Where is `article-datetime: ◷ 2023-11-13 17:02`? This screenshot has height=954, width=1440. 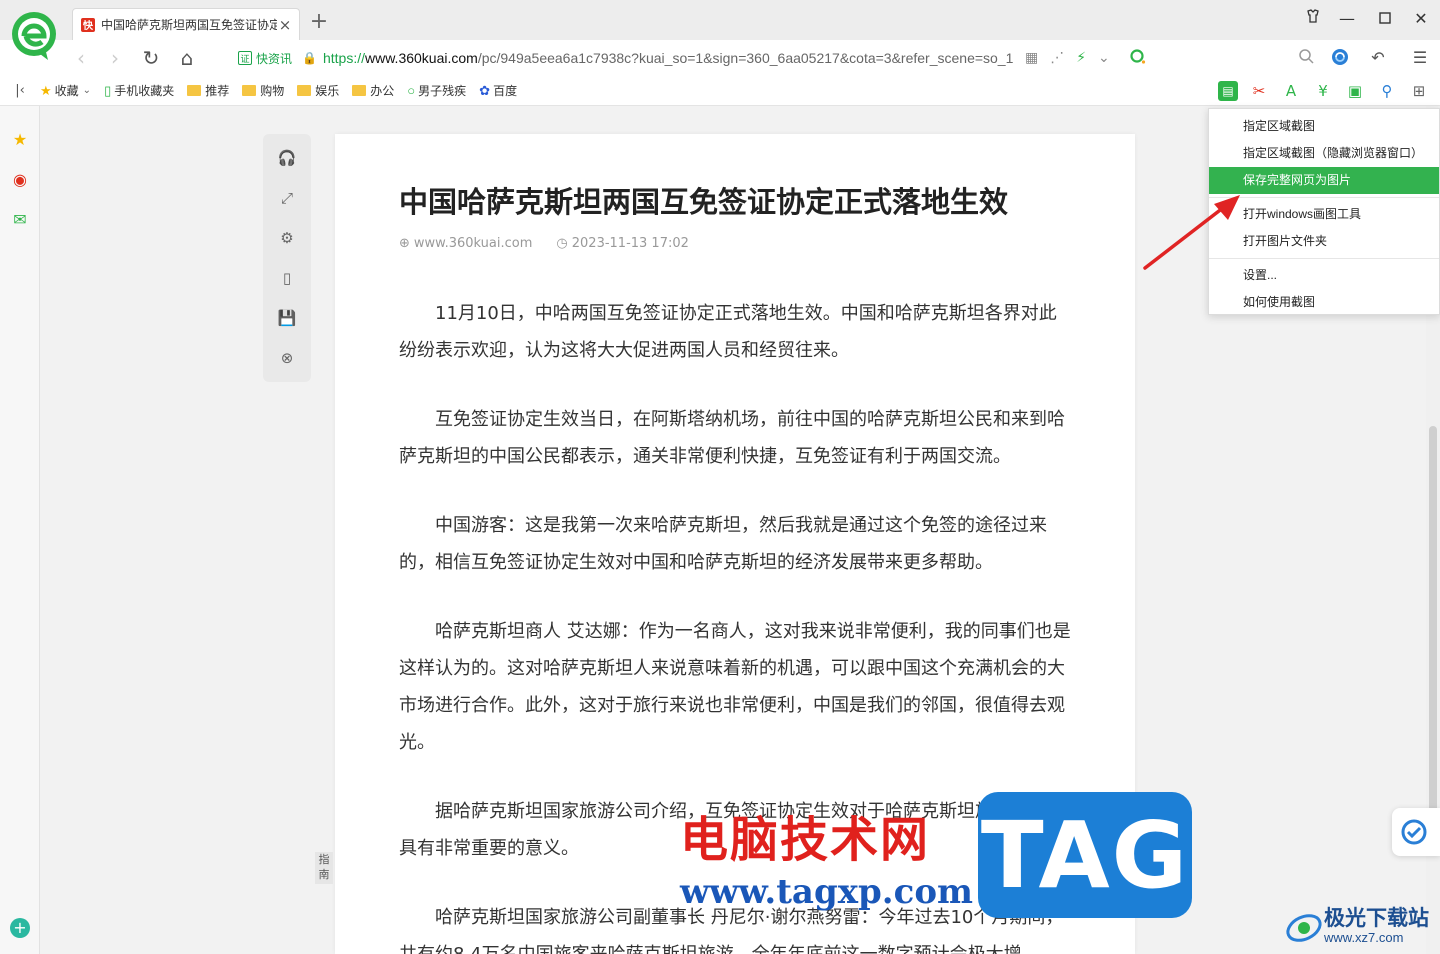 article-datetime: ◷ 2023-11-13 17:02 is located at coordinates (622, 243).